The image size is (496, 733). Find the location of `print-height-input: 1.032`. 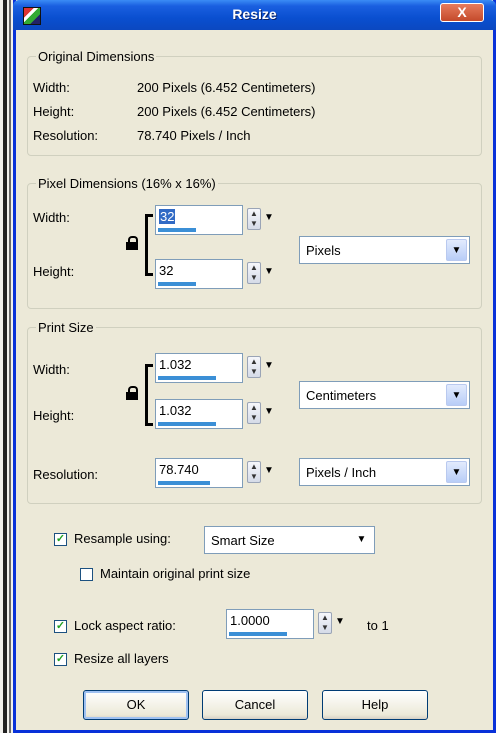

print-height-input: 1.032 is located at coordinates (199, 414).